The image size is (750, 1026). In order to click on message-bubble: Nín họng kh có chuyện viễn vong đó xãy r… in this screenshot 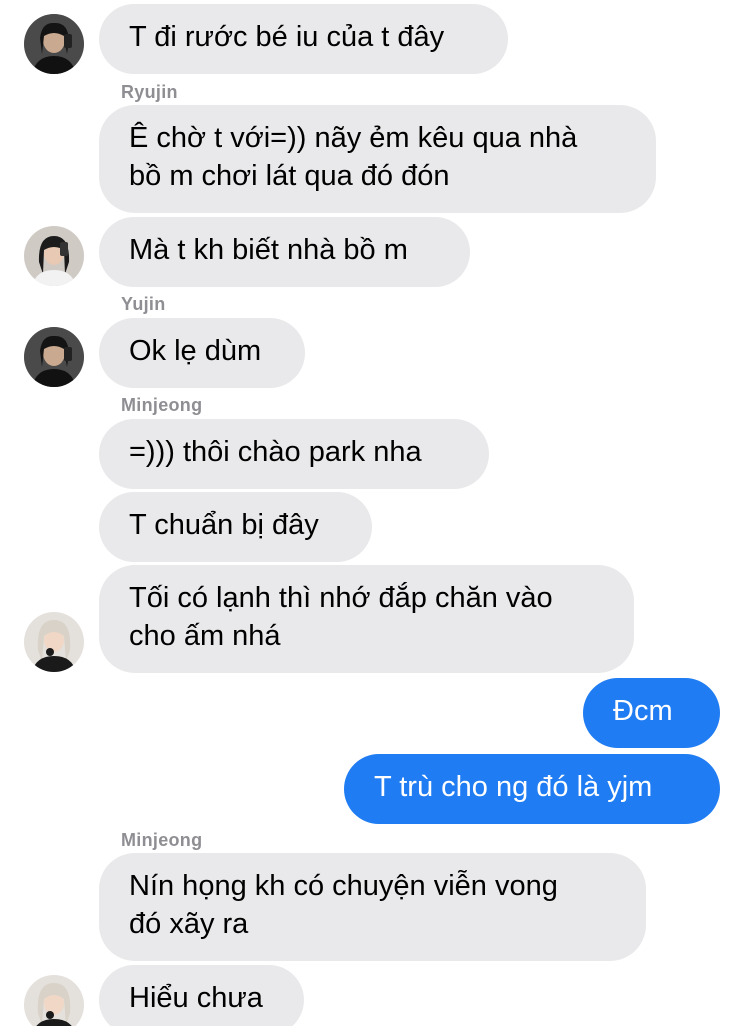, I will do `click(372, 907)`.